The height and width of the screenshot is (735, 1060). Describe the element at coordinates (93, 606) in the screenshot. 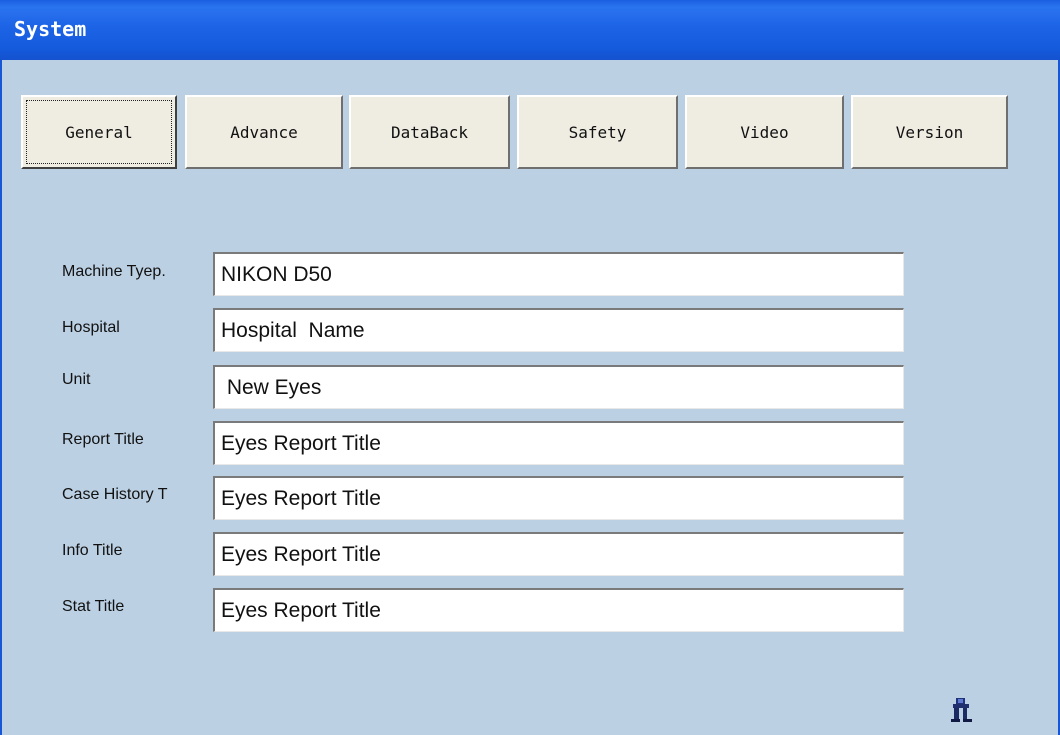

I see `stat-title-label: Stat Title` at that location.